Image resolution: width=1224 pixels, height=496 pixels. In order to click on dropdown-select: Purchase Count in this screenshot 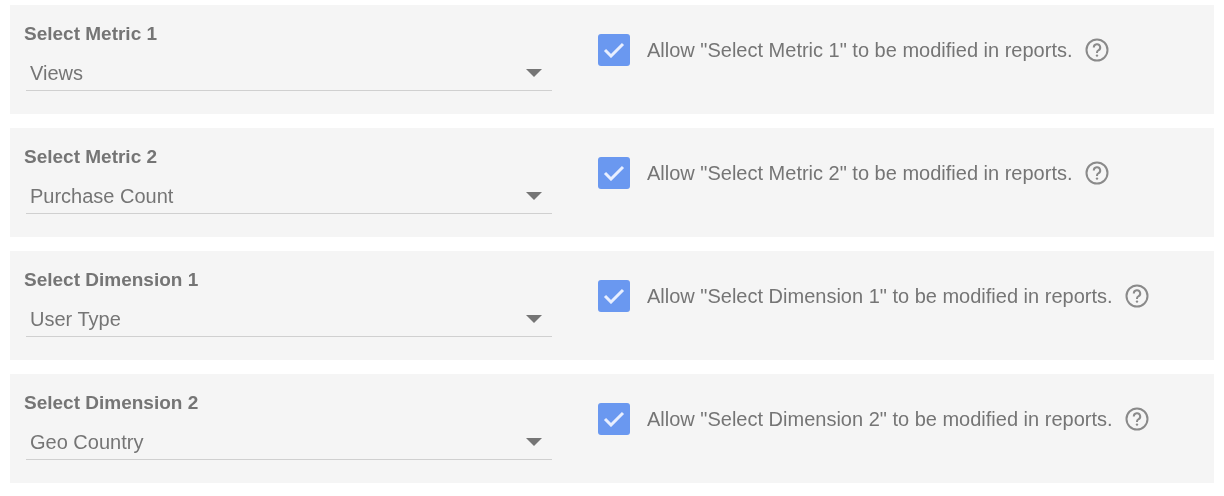, I will do `click(289, 196)`.